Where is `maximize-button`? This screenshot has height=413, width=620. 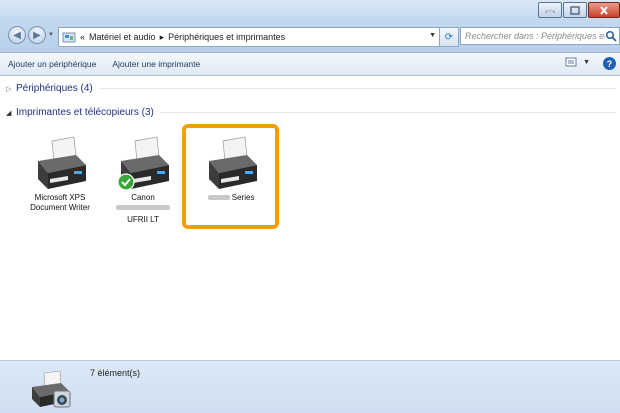 maximize-button is located at coordinates (575, 10).